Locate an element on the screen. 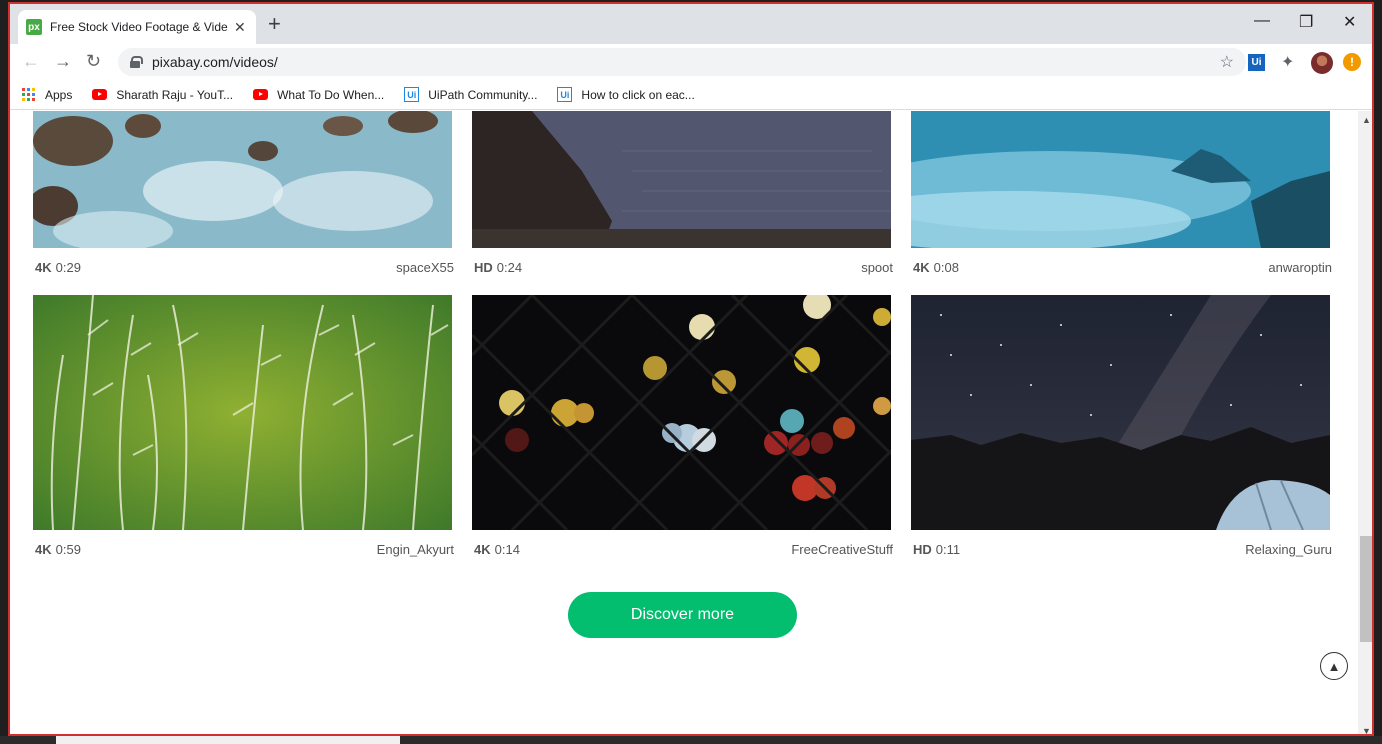  forward-arrow-icon: → is located at coordinates (63, 61).